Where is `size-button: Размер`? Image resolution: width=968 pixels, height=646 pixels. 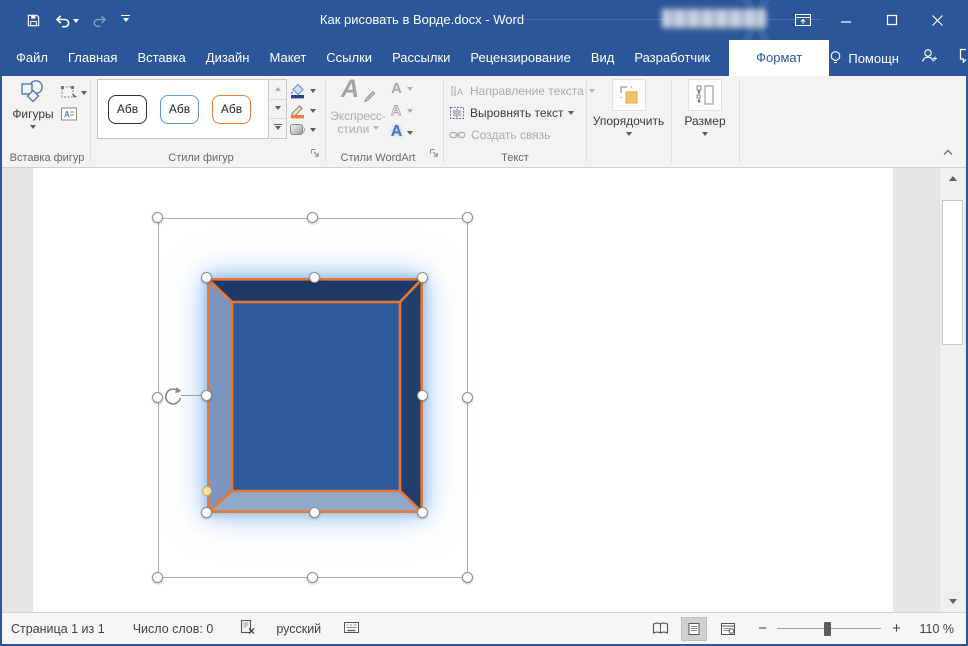 size-button: Размер is located at coordinates (705, 109).